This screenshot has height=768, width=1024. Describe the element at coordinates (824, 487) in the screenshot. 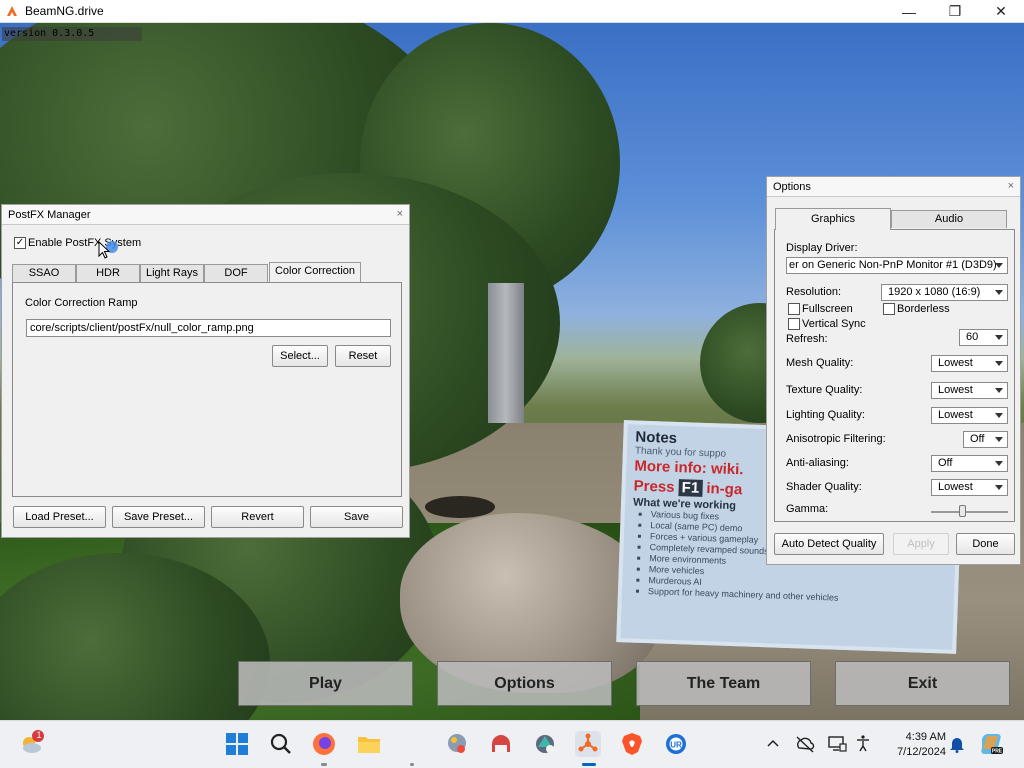

I see `shader-quality-label: Shader Quality:` at that location.